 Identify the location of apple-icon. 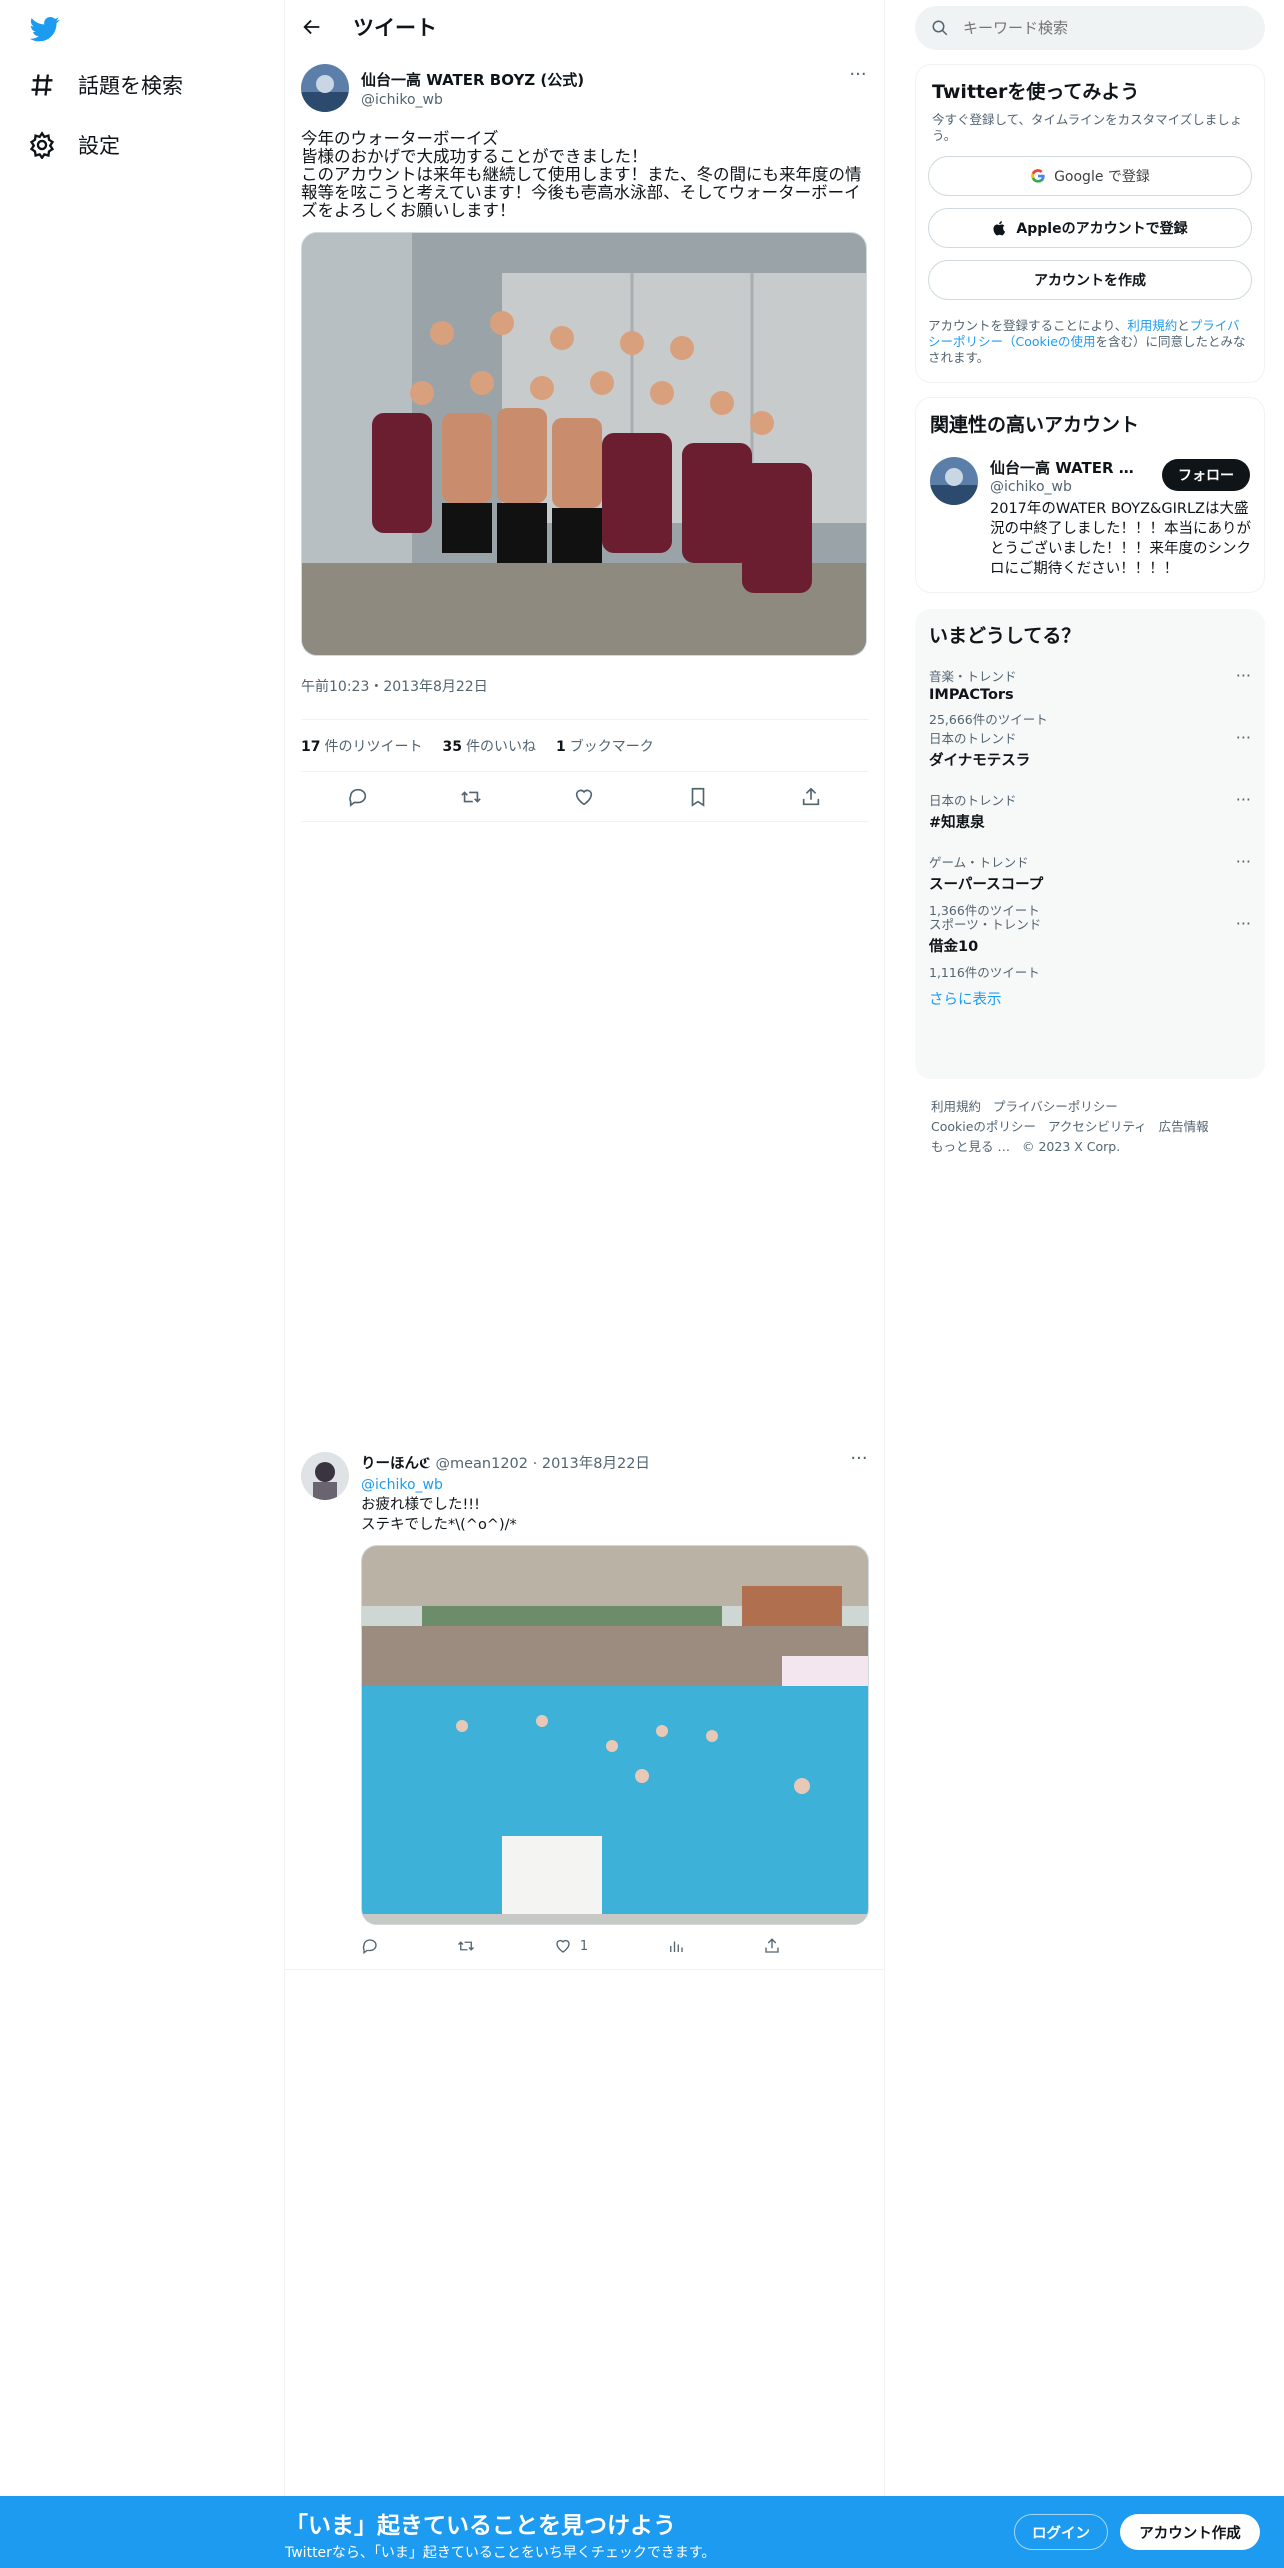
(999, 228).